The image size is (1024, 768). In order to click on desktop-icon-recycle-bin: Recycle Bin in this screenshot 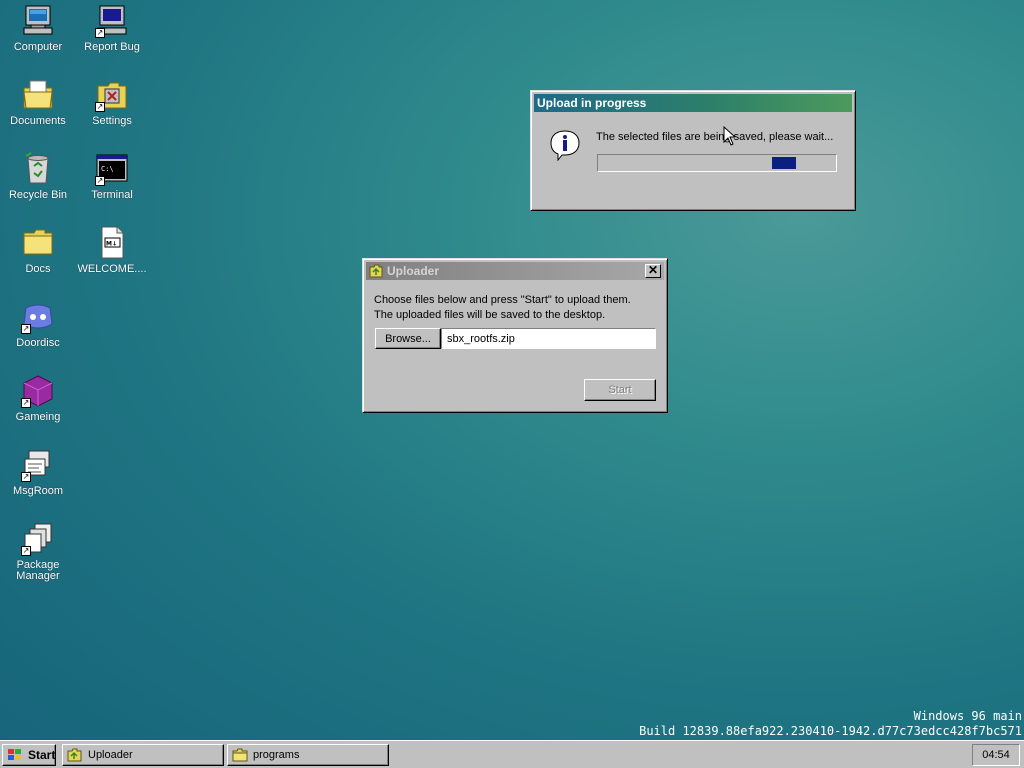, I will do `click(38, 176)`.